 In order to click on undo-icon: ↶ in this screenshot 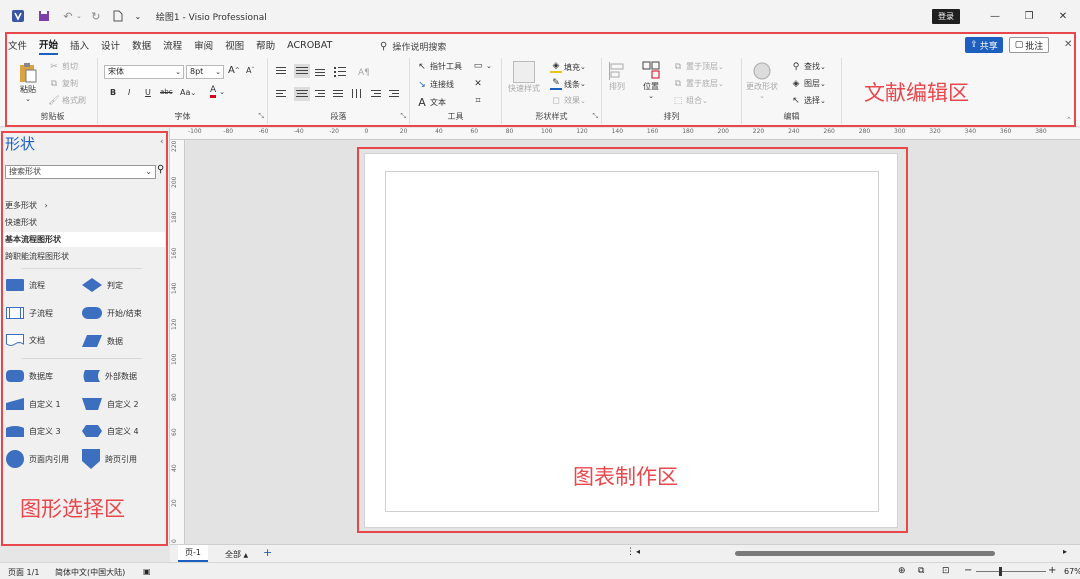, I will do `click(68, 16)`.